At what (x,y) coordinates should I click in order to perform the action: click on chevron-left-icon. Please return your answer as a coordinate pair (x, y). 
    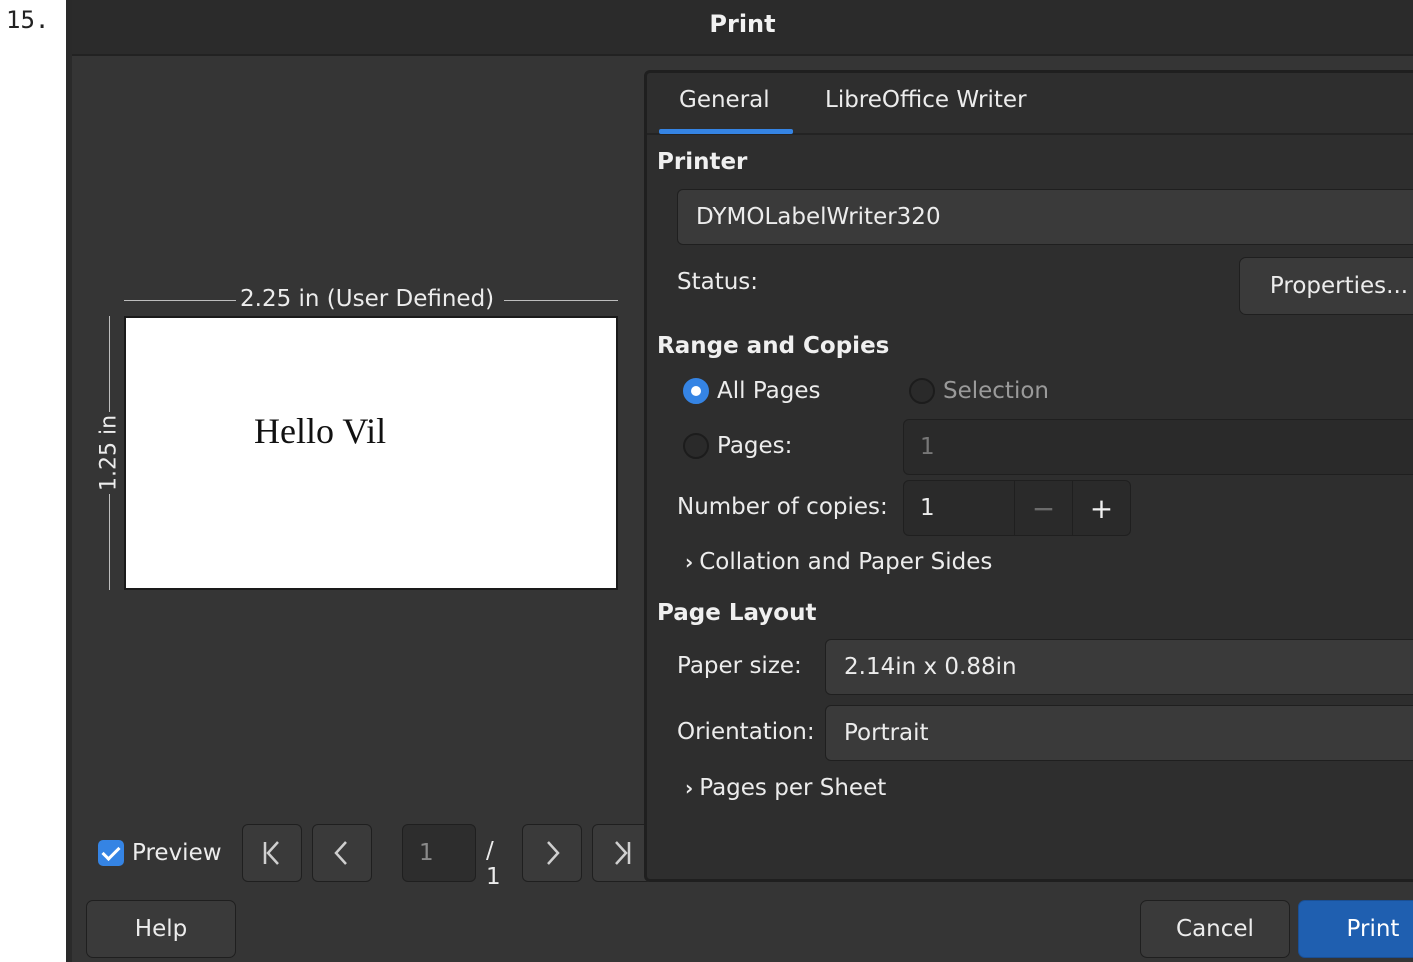
    Looking at the image, I should click on (340, 853).